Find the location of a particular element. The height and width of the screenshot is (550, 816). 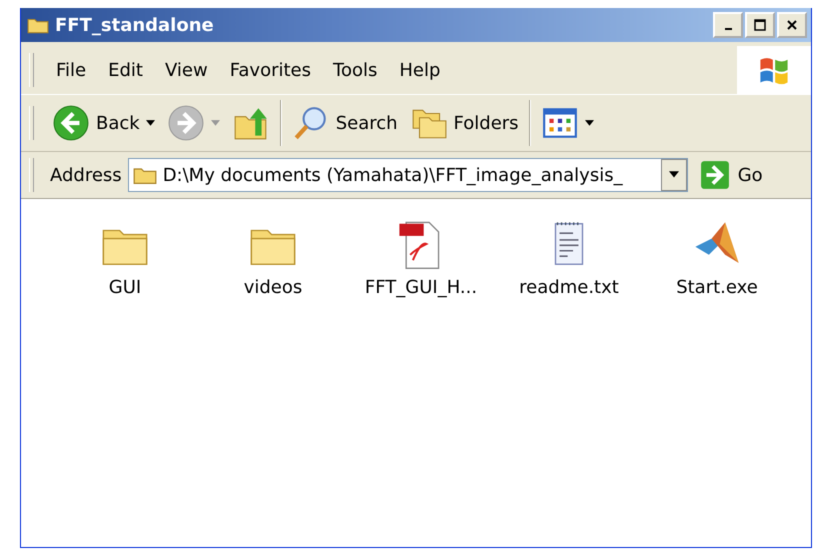

maximize-button is located at coordinates (760, 25).